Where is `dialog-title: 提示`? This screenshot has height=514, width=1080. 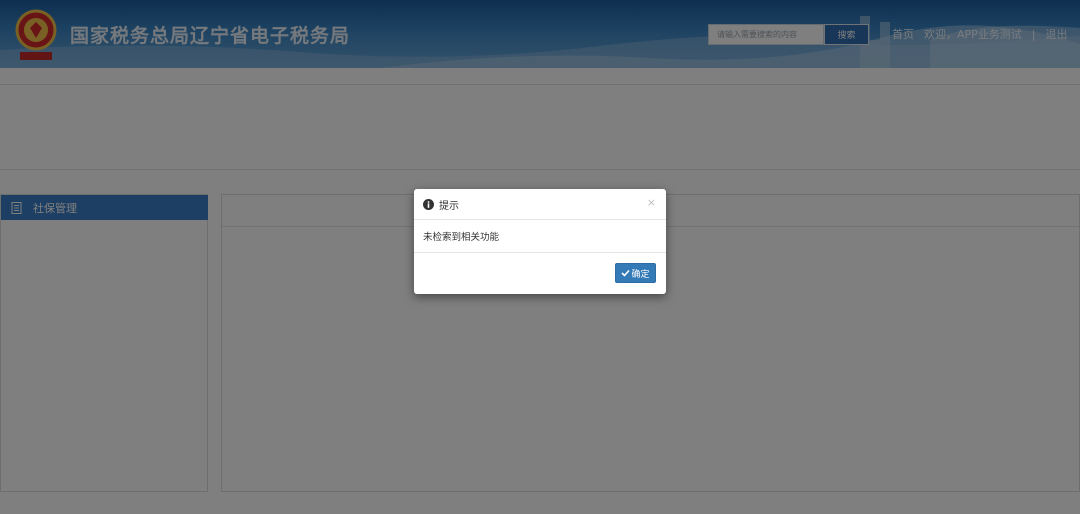
dialog-title: 提示 is located at coordinates (449, 206).